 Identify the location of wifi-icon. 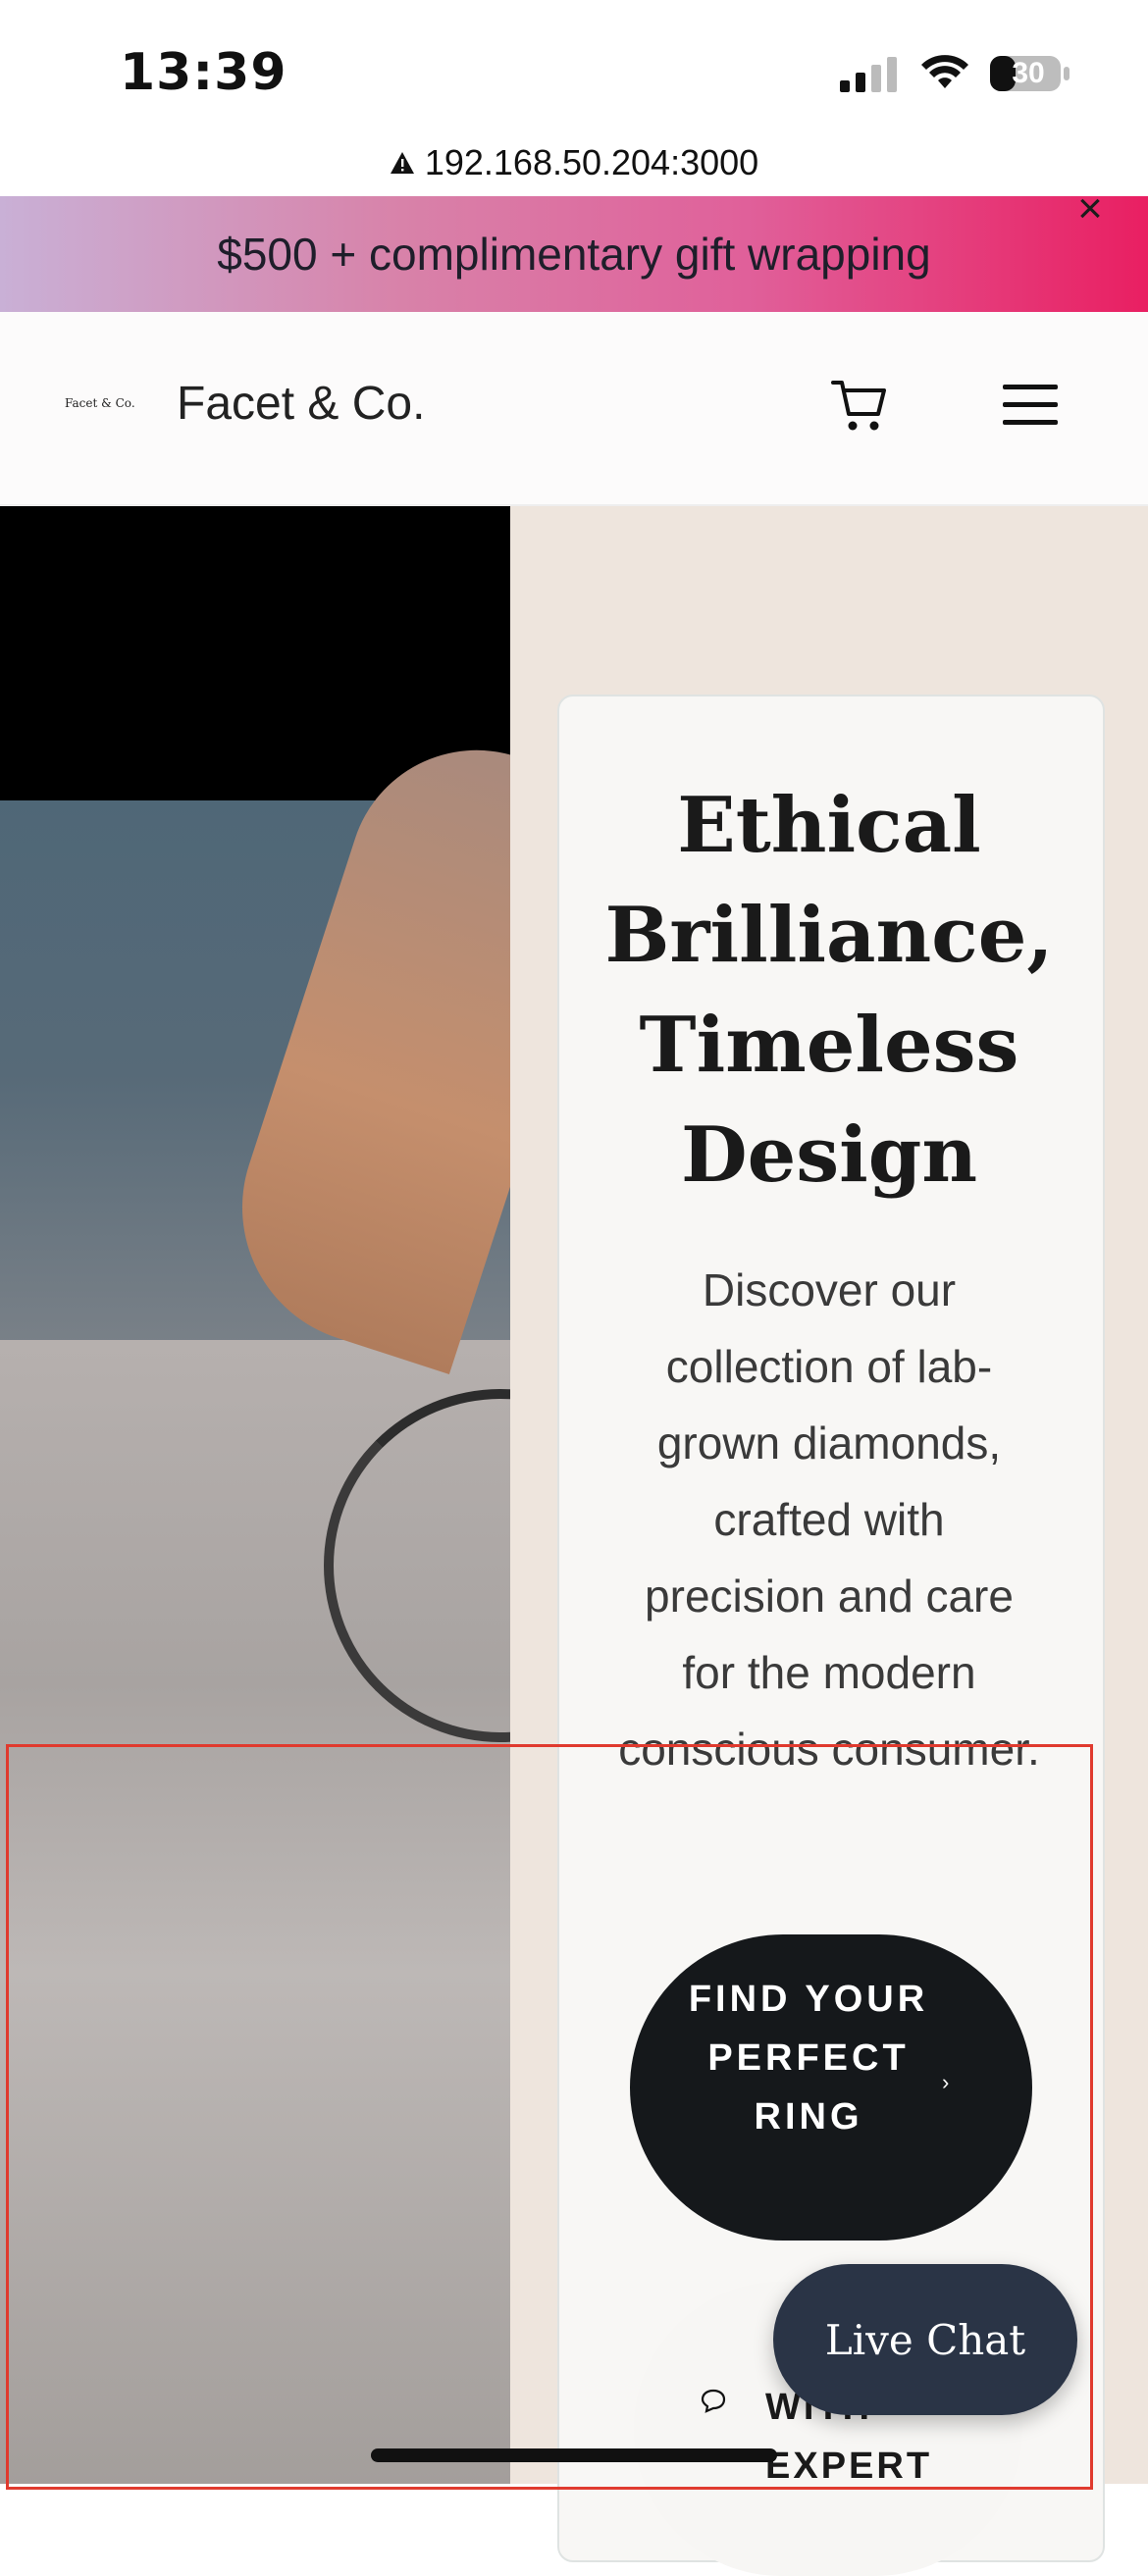
(944, 71).